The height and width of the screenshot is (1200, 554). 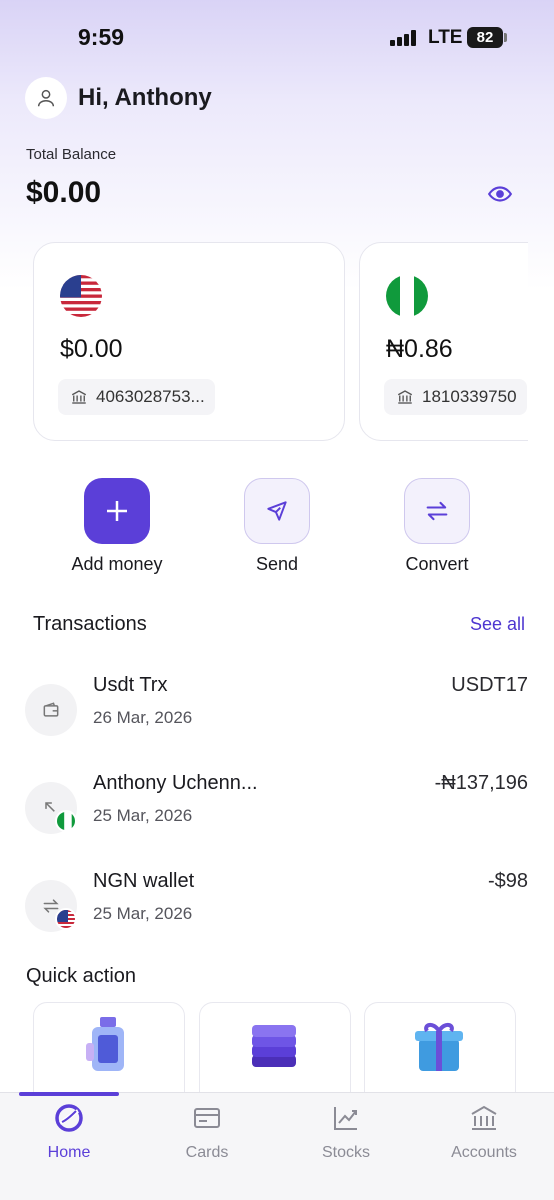 What do you see at coordinates (481, 783) in the screenshot?
I see `transaction-amount: -₦137,196` at bounding box center [481, 783].